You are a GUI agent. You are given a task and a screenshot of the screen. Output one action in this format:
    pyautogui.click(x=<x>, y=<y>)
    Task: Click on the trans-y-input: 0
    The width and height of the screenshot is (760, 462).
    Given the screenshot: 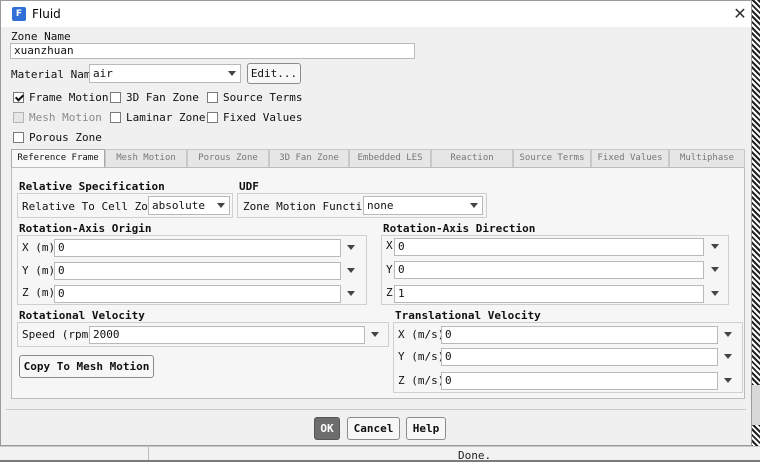 What is the action you would take?
    pyautogui.click(x=579, y=357)
    